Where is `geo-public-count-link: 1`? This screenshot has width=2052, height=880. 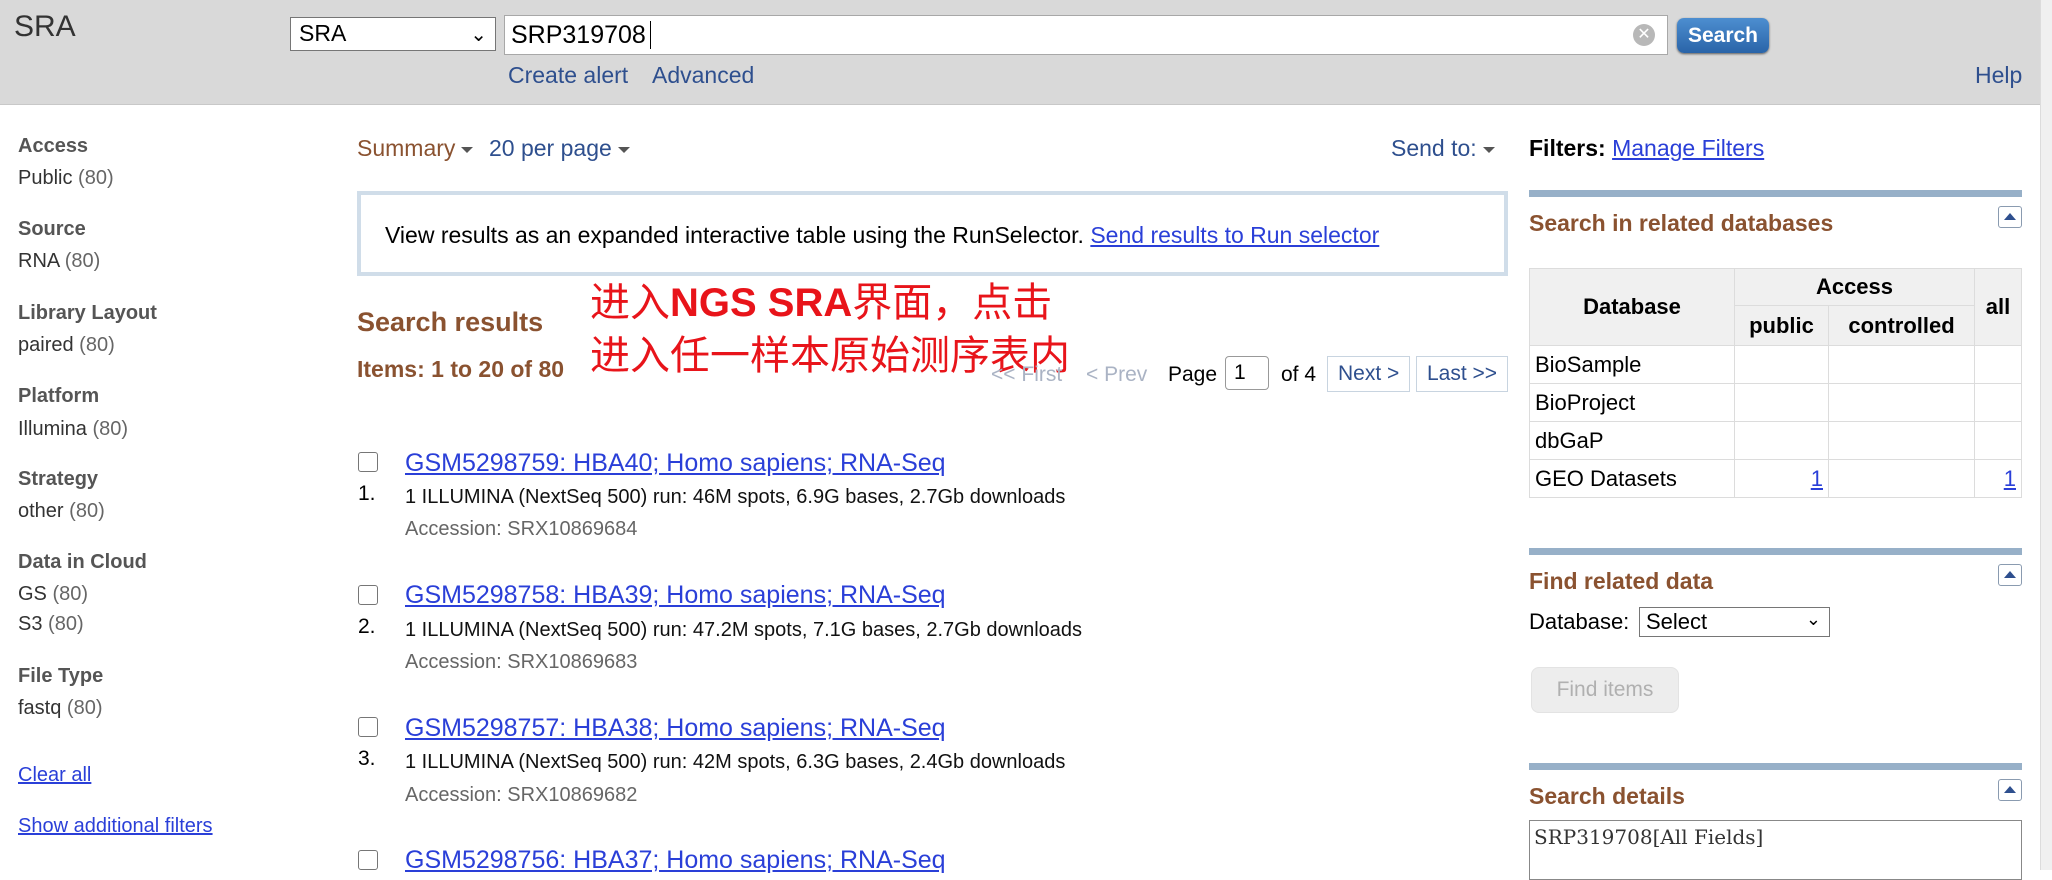 geo-public-count-link: 1 is located at coordinates (1817, 478).